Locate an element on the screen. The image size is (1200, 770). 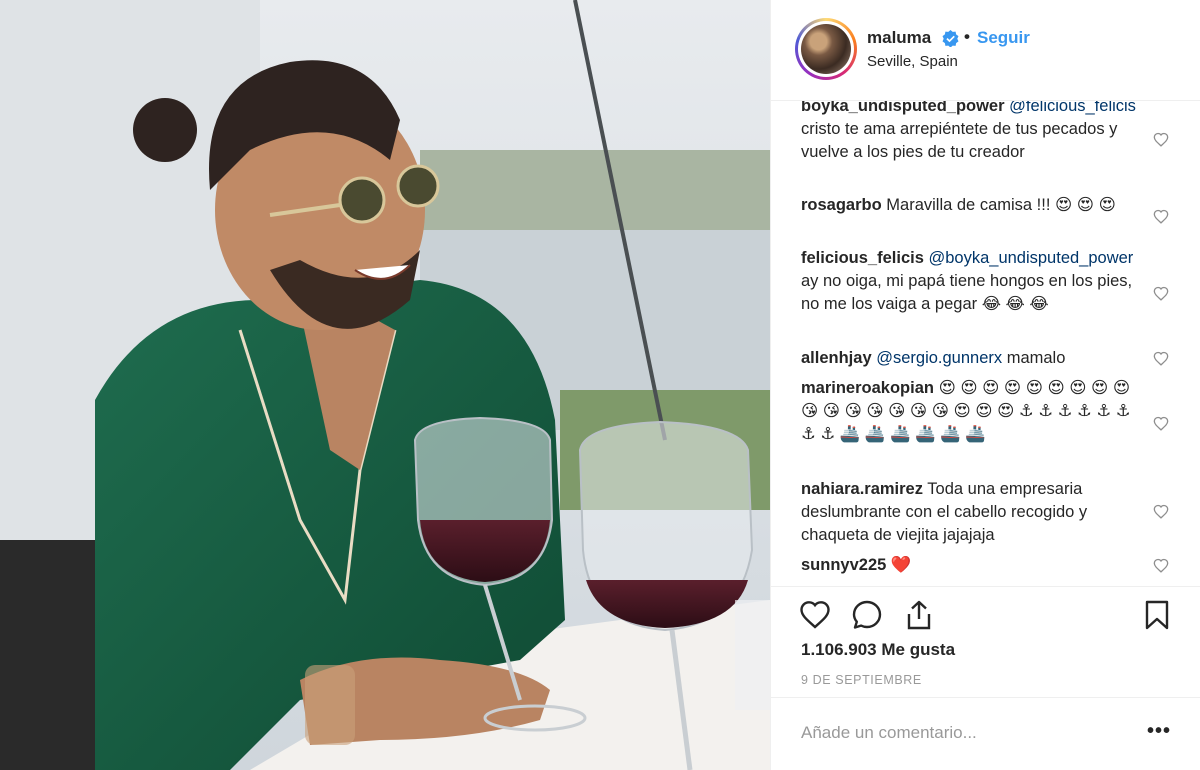
post-date: 9 DE SEPTIEMBRE is located at coordinates (861, 680).